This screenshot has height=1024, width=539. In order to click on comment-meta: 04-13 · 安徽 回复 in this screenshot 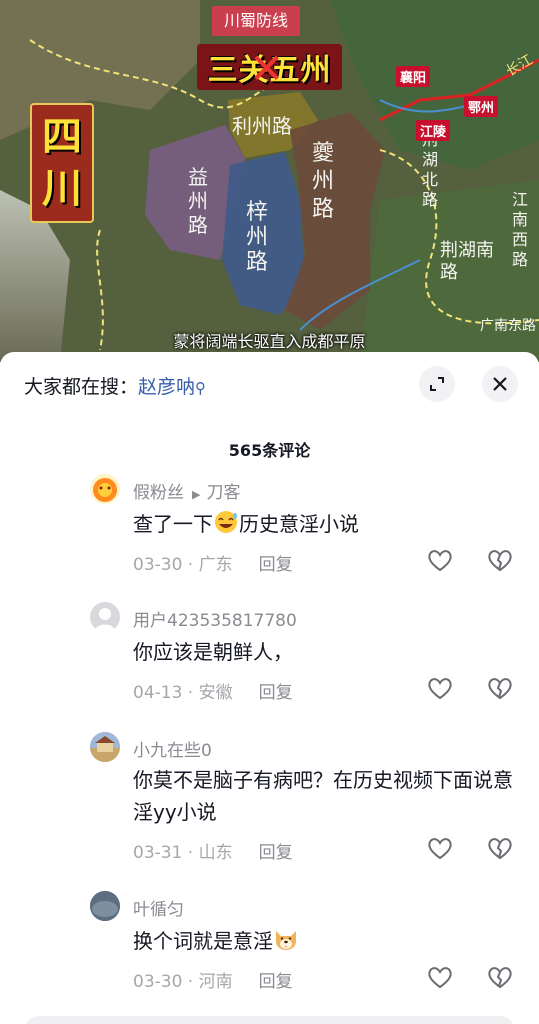, I will do `click(213, 693)`.